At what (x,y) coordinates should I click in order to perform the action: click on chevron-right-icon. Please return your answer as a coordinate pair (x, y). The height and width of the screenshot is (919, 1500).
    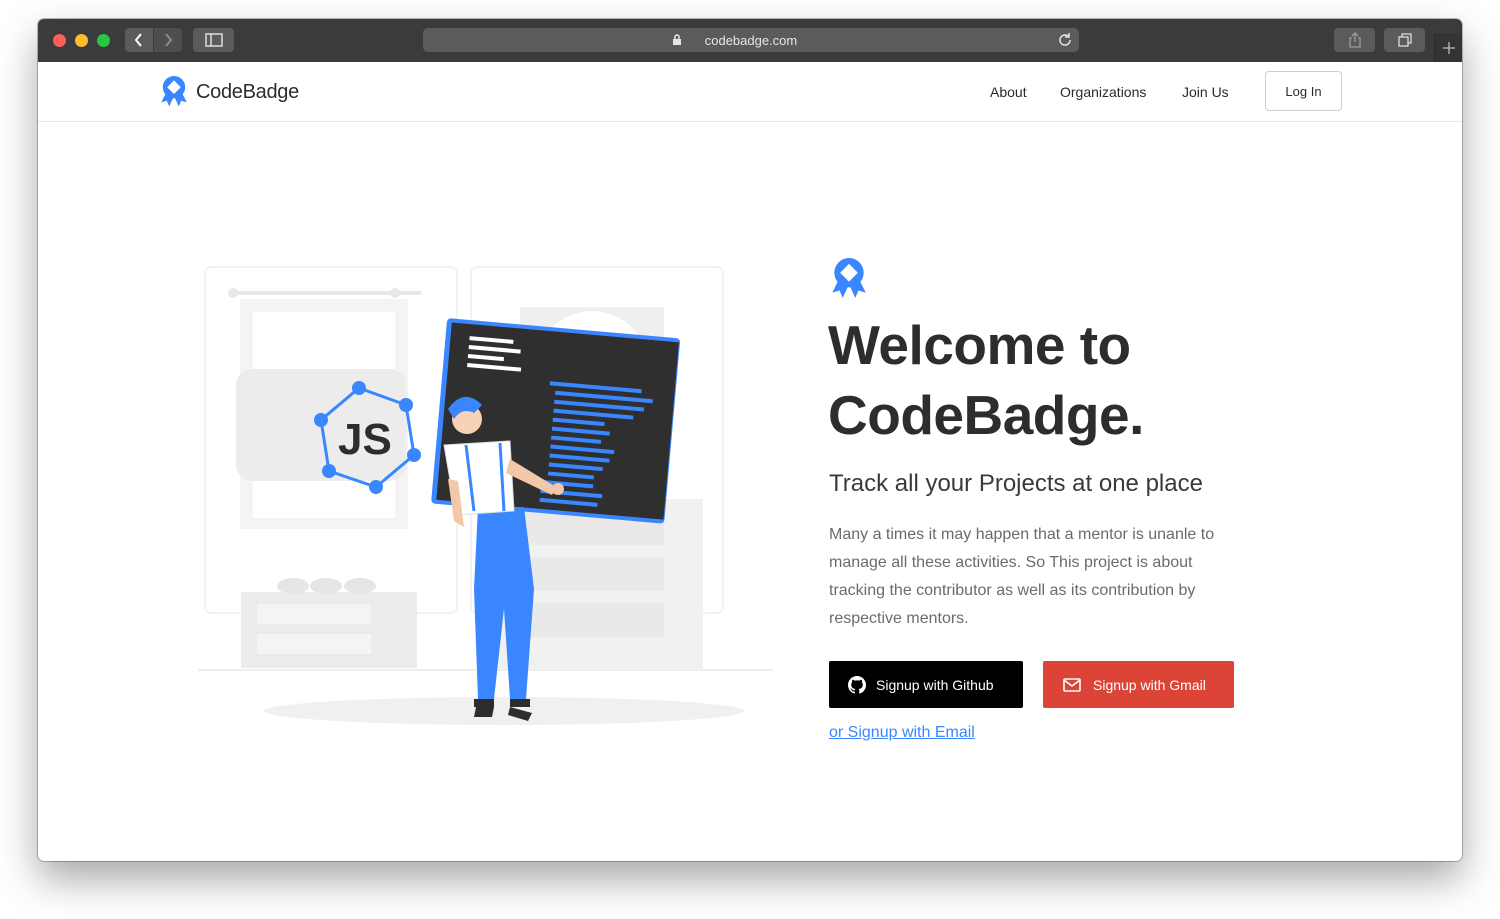
    Looking at the image, I should click on (169, 40).